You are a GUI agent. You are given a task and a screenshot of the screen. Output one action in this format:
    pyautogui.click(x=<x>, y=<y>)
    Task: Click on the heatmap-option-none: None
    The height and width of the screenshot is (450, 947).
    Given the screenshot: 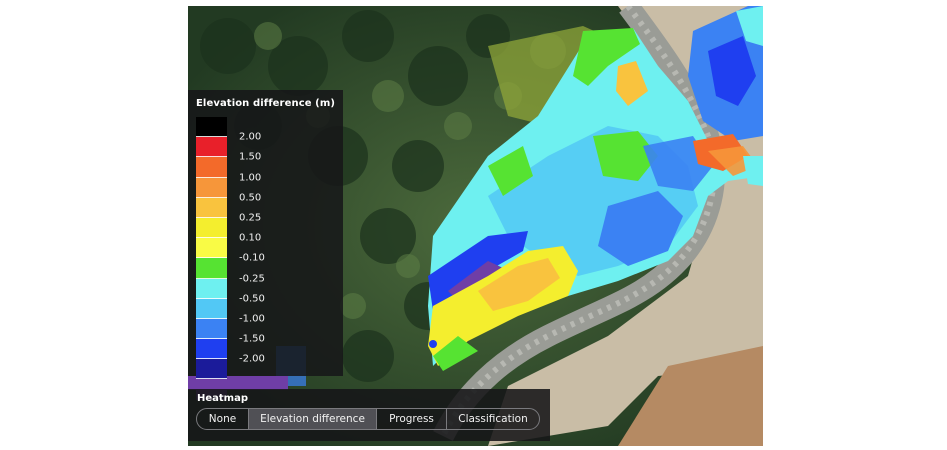 What is the action you would take?
    pyautogui.click(x=223, y=419)
    